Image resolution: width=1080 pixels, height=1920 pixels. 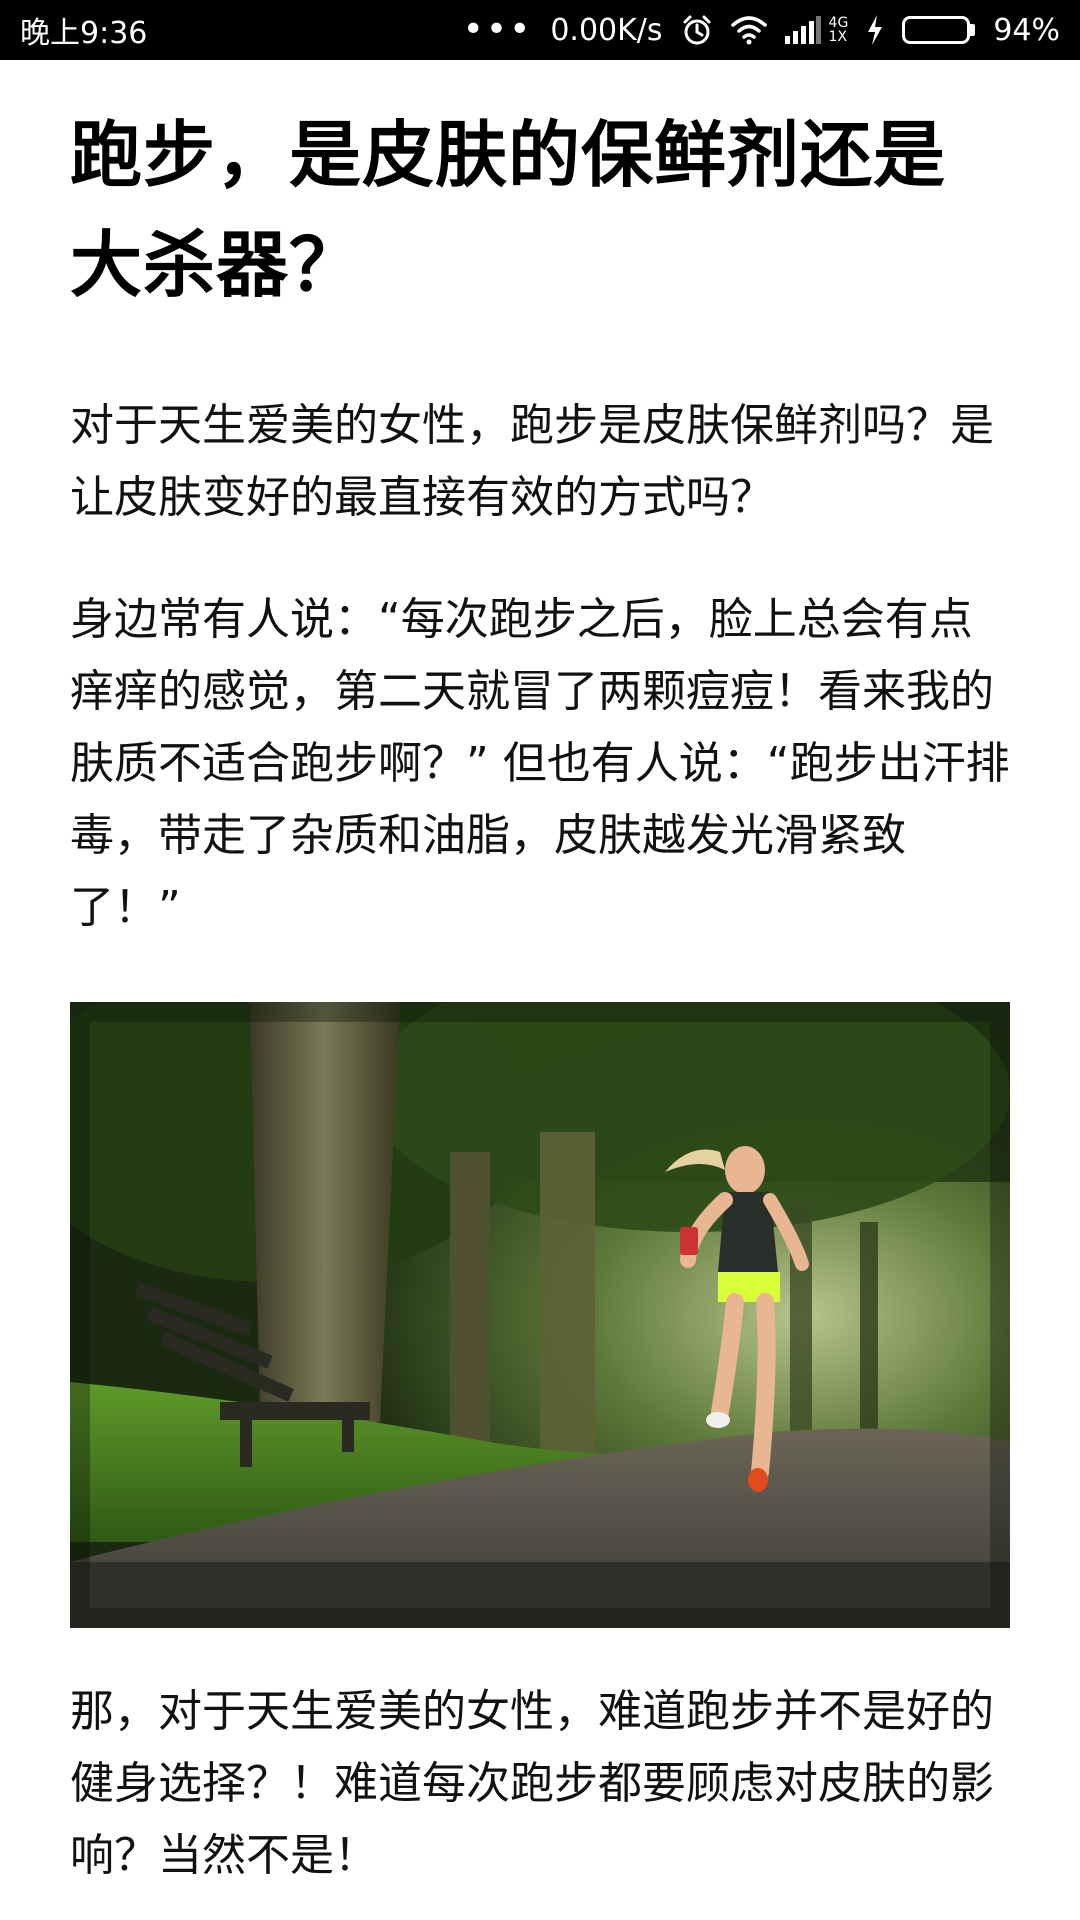 What do you see at coordinates (508, 210) in the screenshot?
I see `article-title: 跑步，是皮肤的保鲜剂还是大杀器？` at bounding box center [508, 210].